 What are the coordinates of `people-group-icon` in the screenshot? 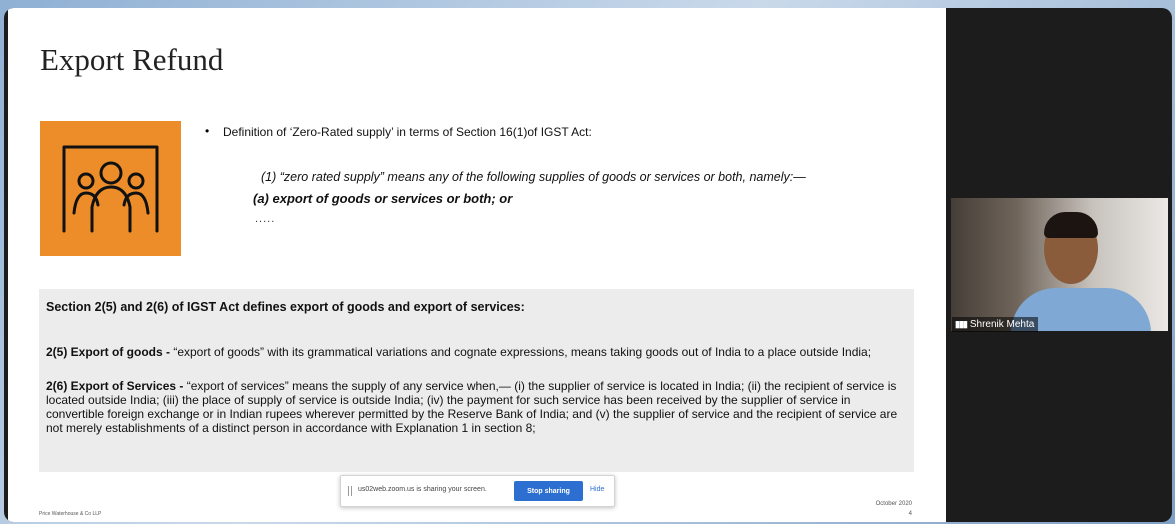 It's located at (110, 188).